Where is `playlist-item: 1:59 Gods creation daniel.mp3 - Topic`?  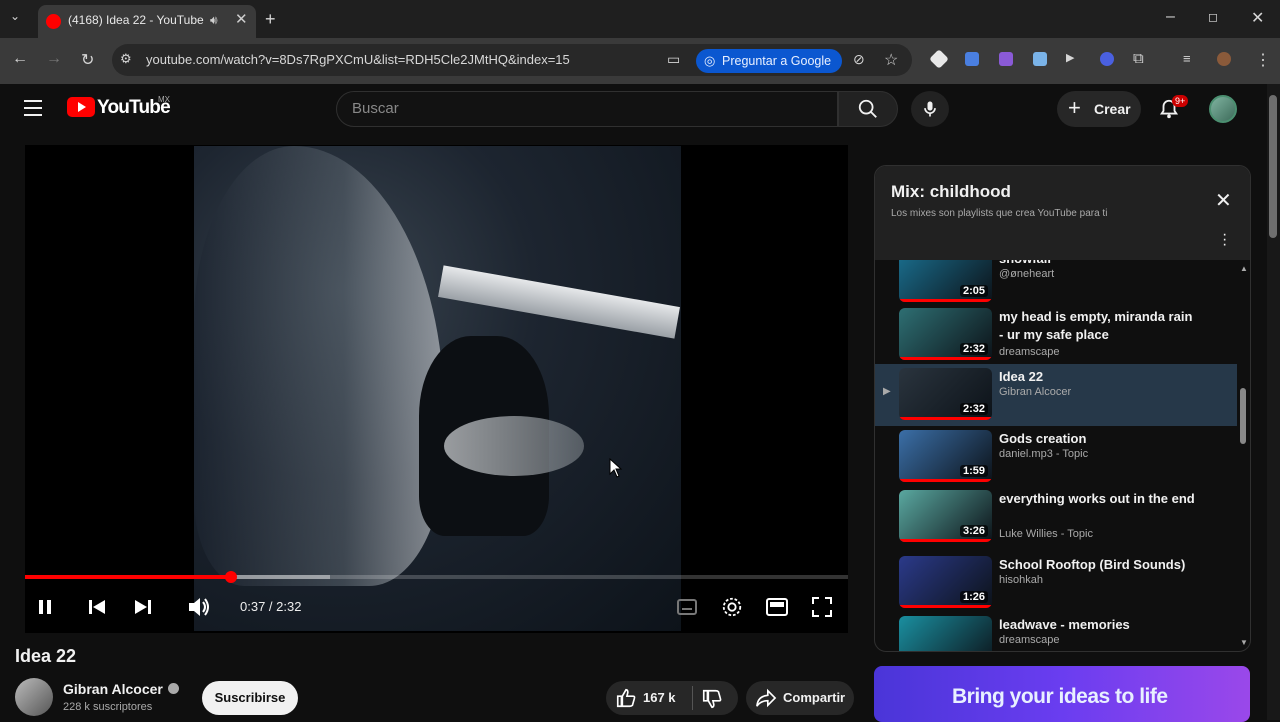 playlist-item: 1:59 Gods creation daniel.mp3 - Topic is located at coordinates (1056, 457).